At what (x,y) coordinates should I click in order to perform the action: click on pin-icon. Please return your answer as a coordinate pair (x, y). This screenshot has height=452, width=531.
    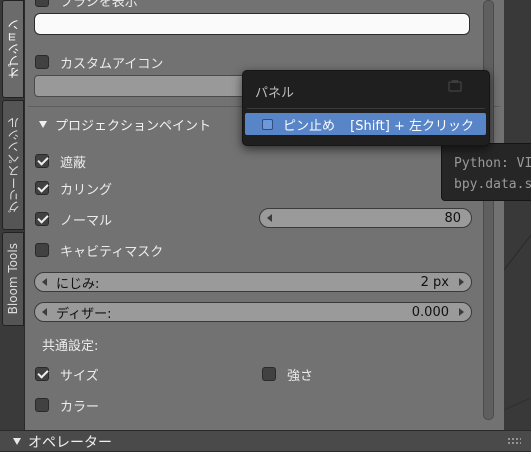
    Looking at the image, I should click on (455, 86).